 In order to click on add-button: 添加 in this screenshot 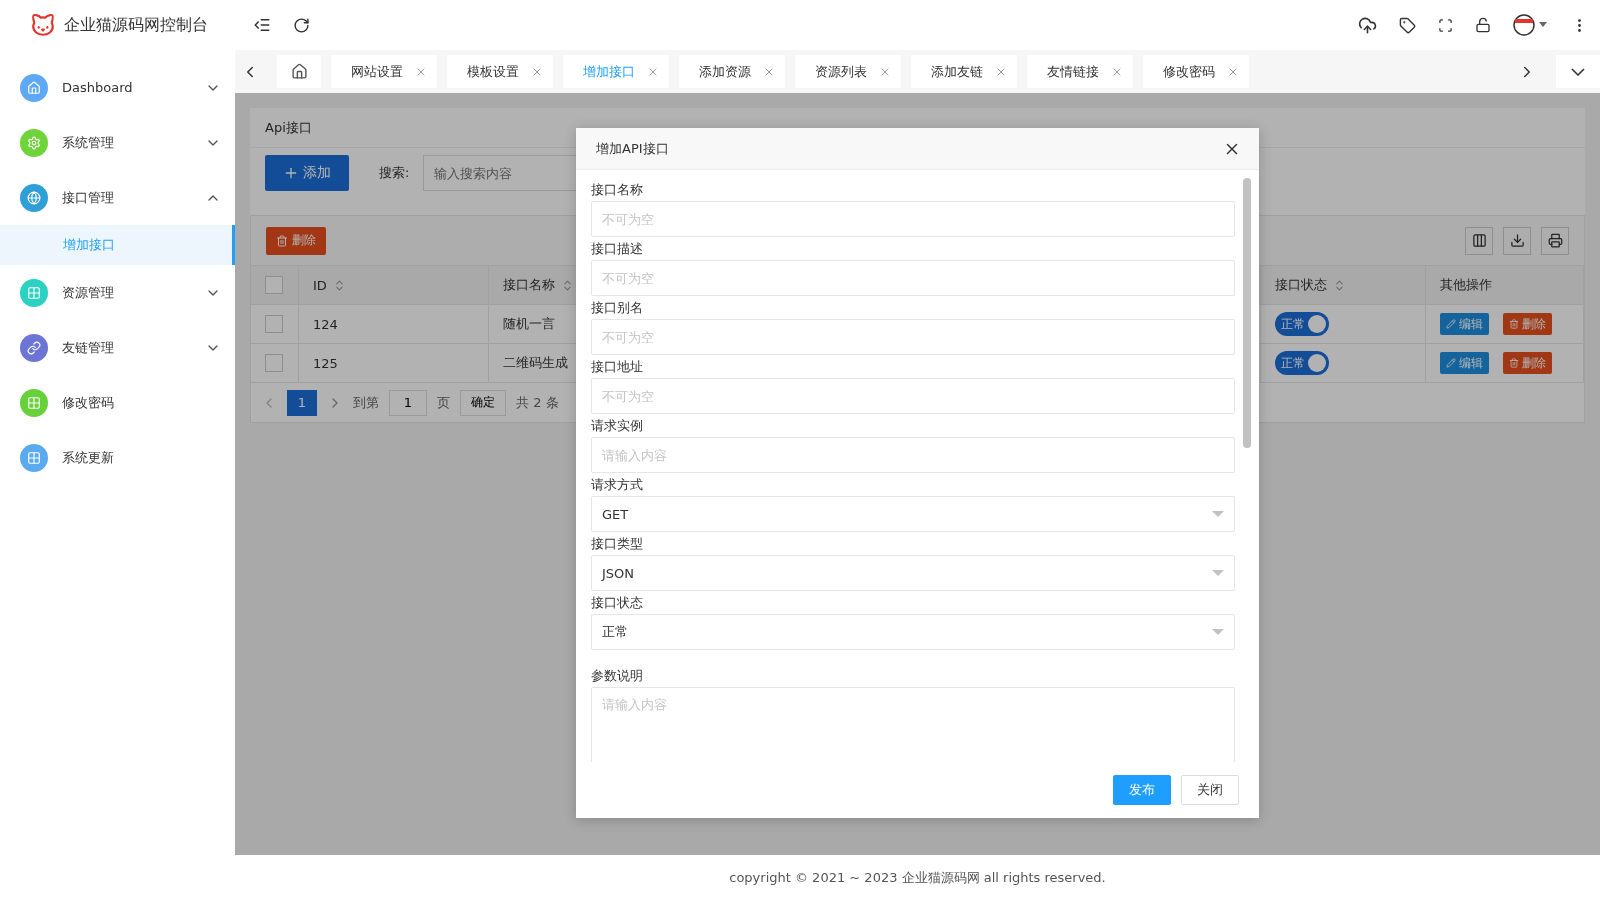, I will do `click(307, 173)`.